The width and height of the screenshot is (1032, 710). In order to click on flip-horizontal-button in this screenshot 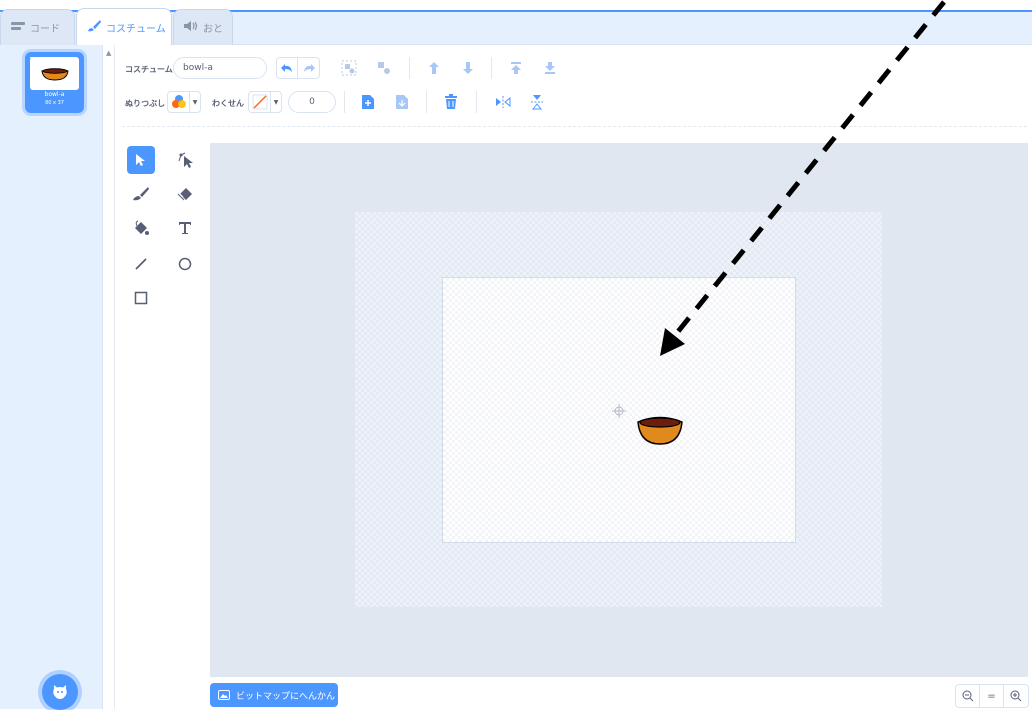, I will do `click(503, 102)`.